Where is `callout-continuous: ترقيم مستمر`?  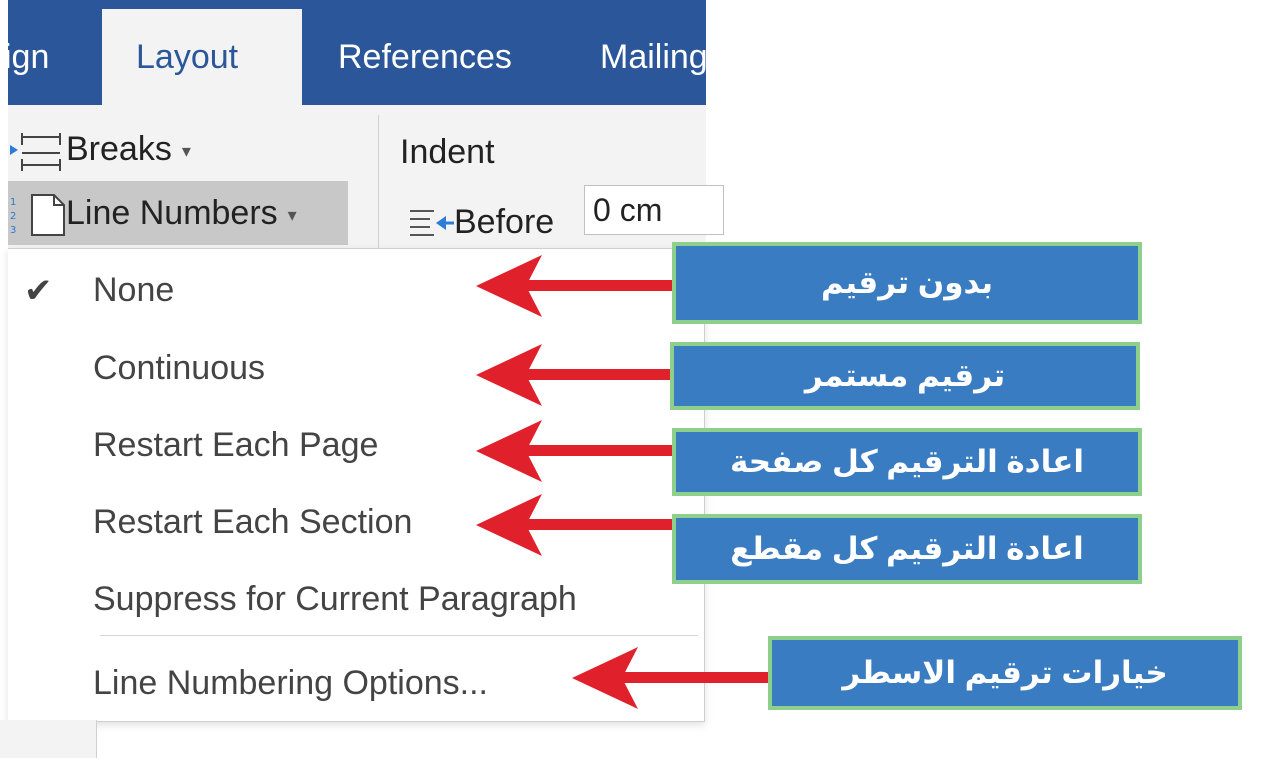 callout-continuous: ترقيم مستمر is located at coordinates (905, 376).